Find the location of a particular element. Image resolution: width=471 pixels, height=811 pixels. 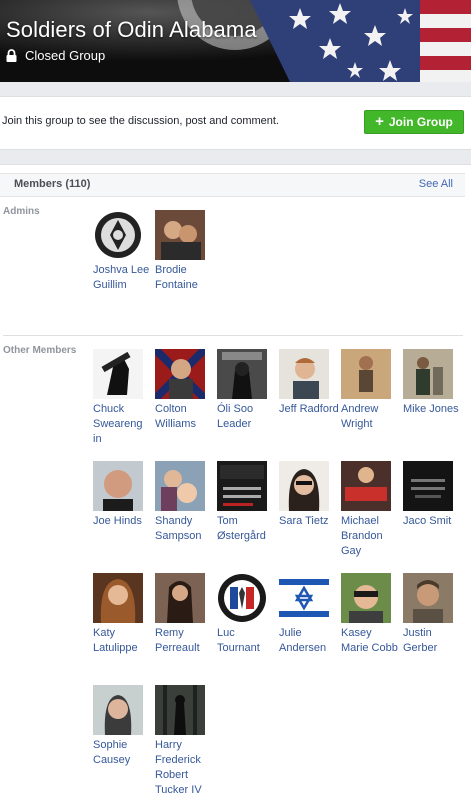

member-card: Jeff Radford is located at coordinates (309, 383).